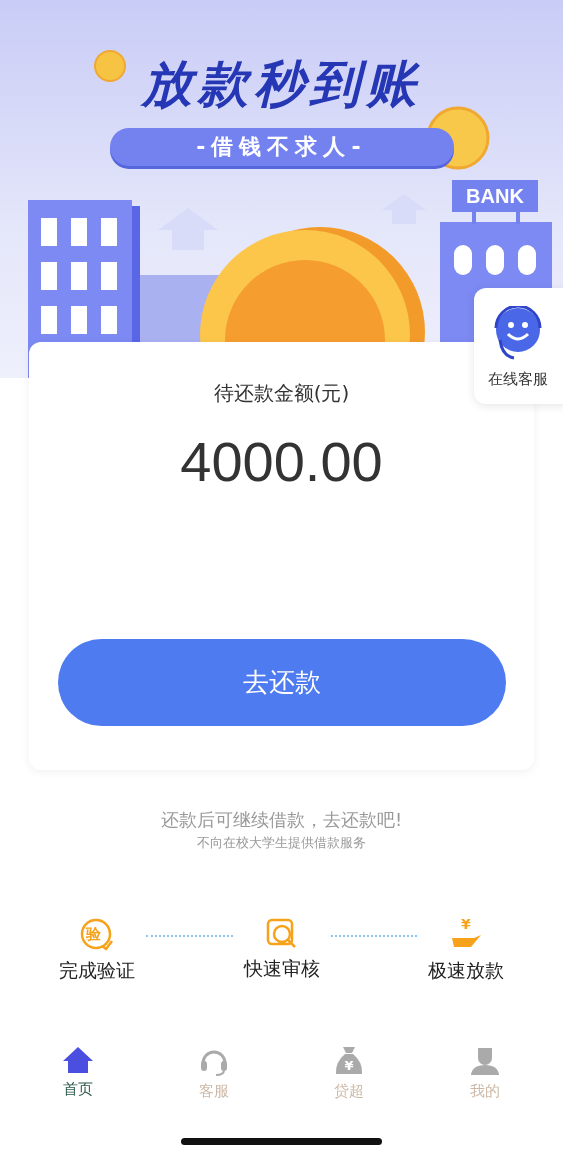  Describe the element at coordinates (97, 935) in the screenshot. I see `verify-badge-icon: 验` at that location.